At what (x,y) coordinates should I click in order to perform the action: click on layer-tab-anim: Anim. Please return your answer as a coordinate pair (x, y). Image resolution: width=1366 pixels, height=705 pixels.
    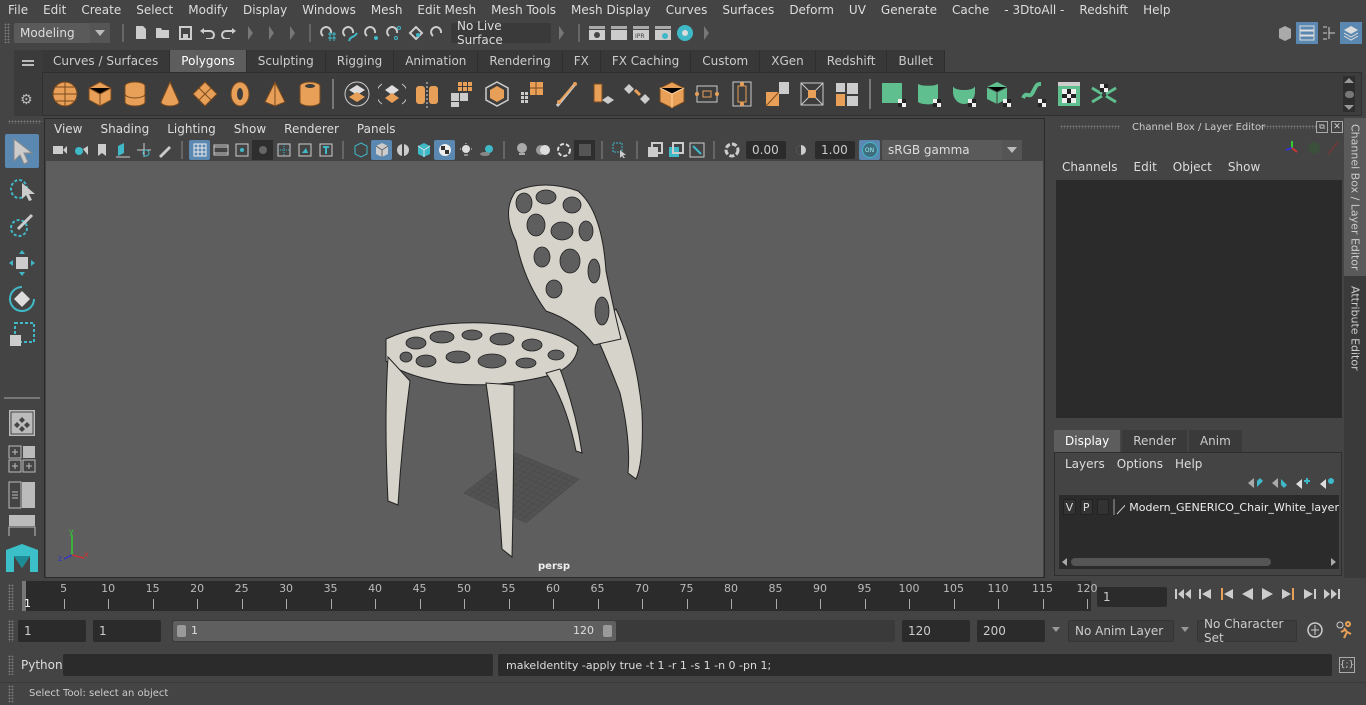
    Looking at the image, I should click on (1215, 441).